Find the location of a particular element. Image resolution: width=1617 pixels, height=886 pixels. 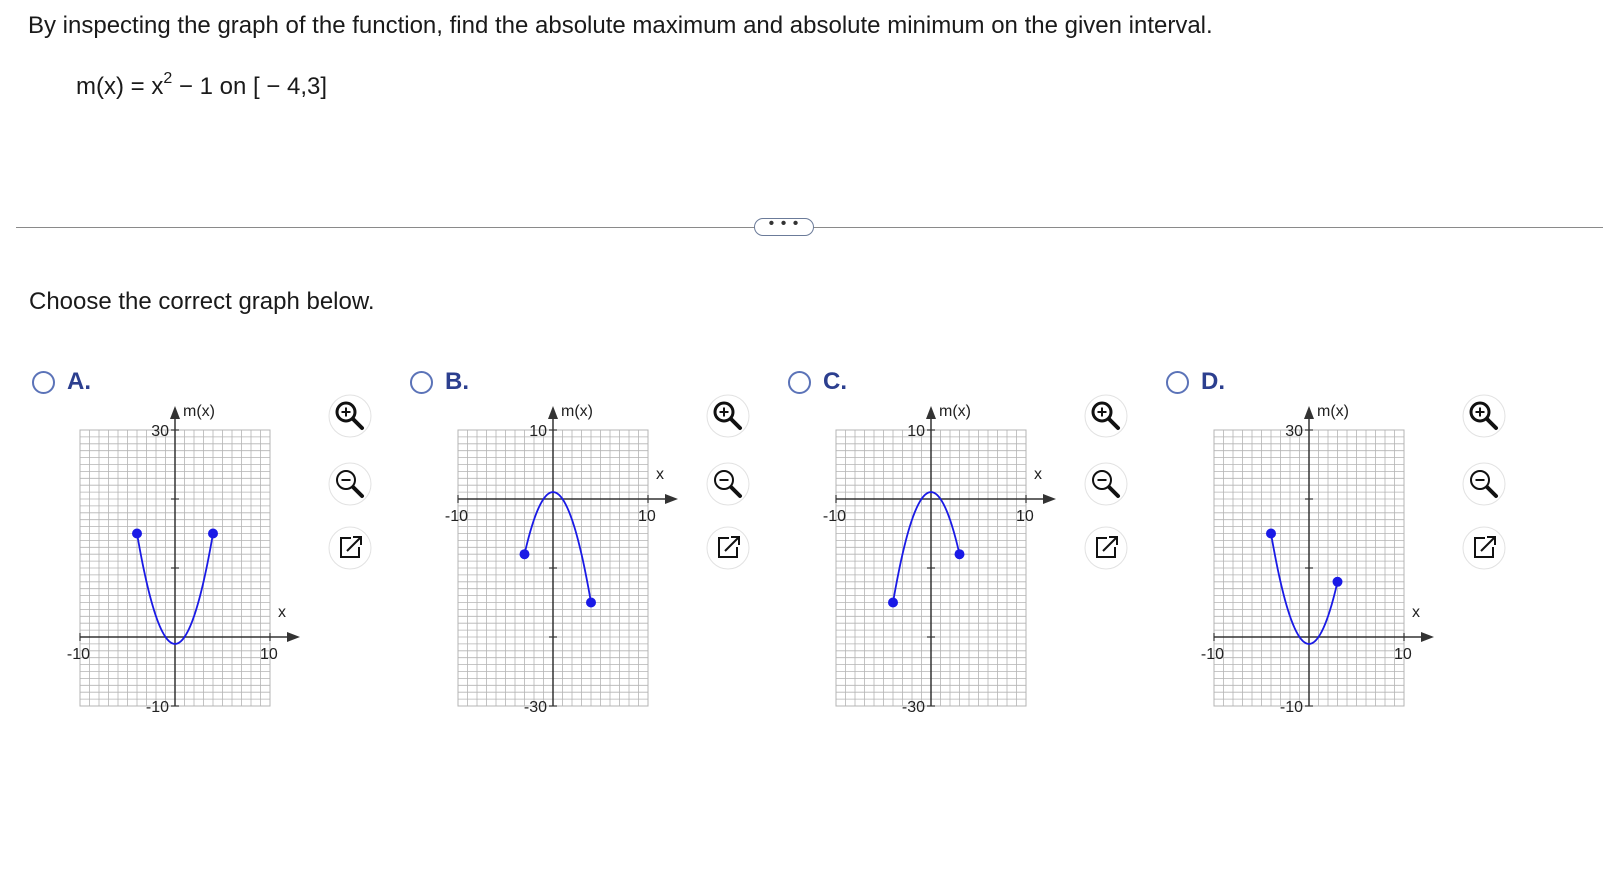

function-formula: m(x) = x2 − 1 on [ − 4,3] is located at coordinates (202, 85).